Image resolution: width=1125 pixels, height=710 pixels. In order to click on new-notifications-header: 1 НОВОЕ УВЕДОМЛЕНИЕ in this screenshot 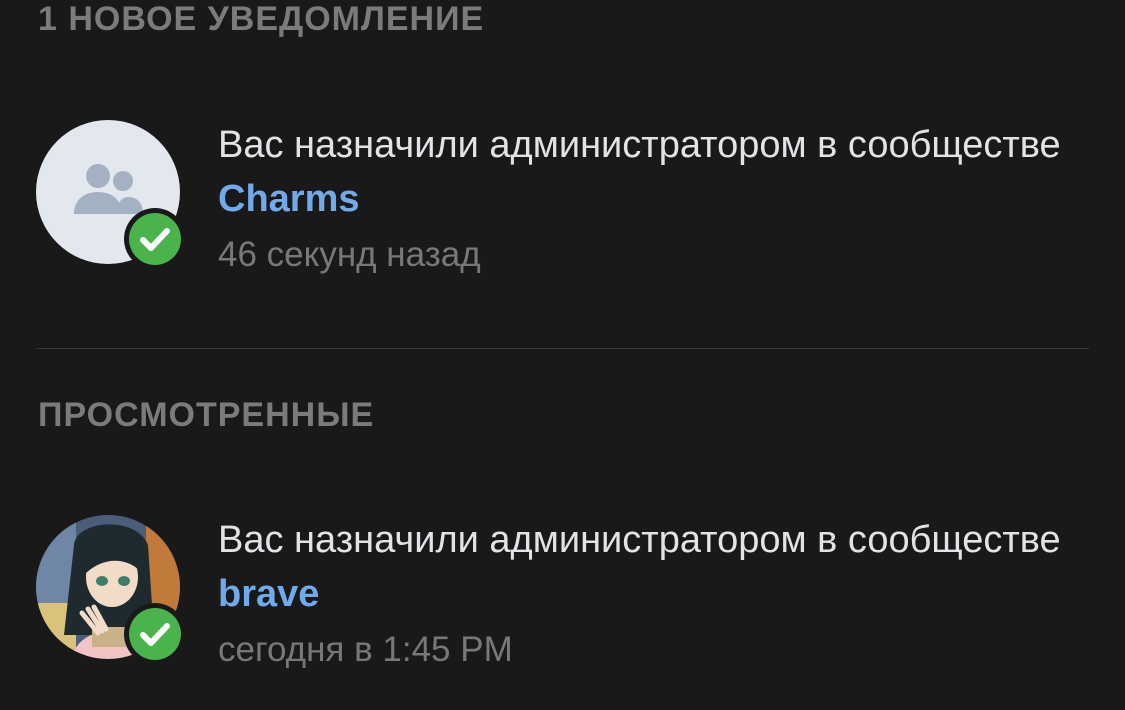, I will do `click(261, 19)`.